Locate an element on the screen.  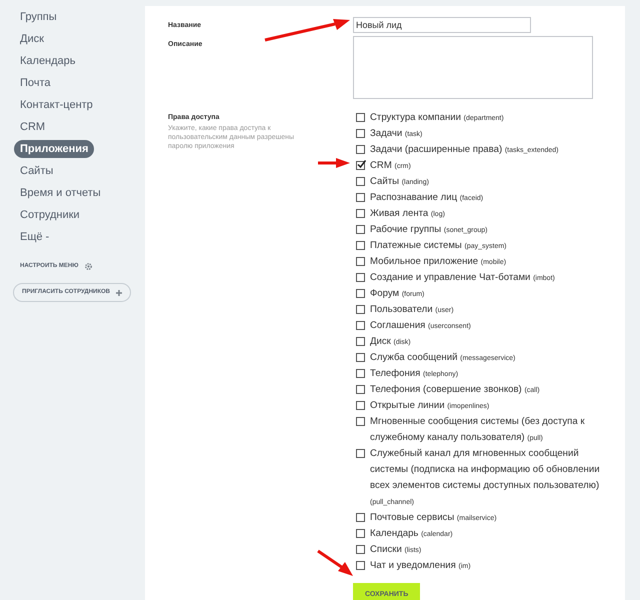
sidebar-item: Сотрудники is located at coordinates (50, 215).